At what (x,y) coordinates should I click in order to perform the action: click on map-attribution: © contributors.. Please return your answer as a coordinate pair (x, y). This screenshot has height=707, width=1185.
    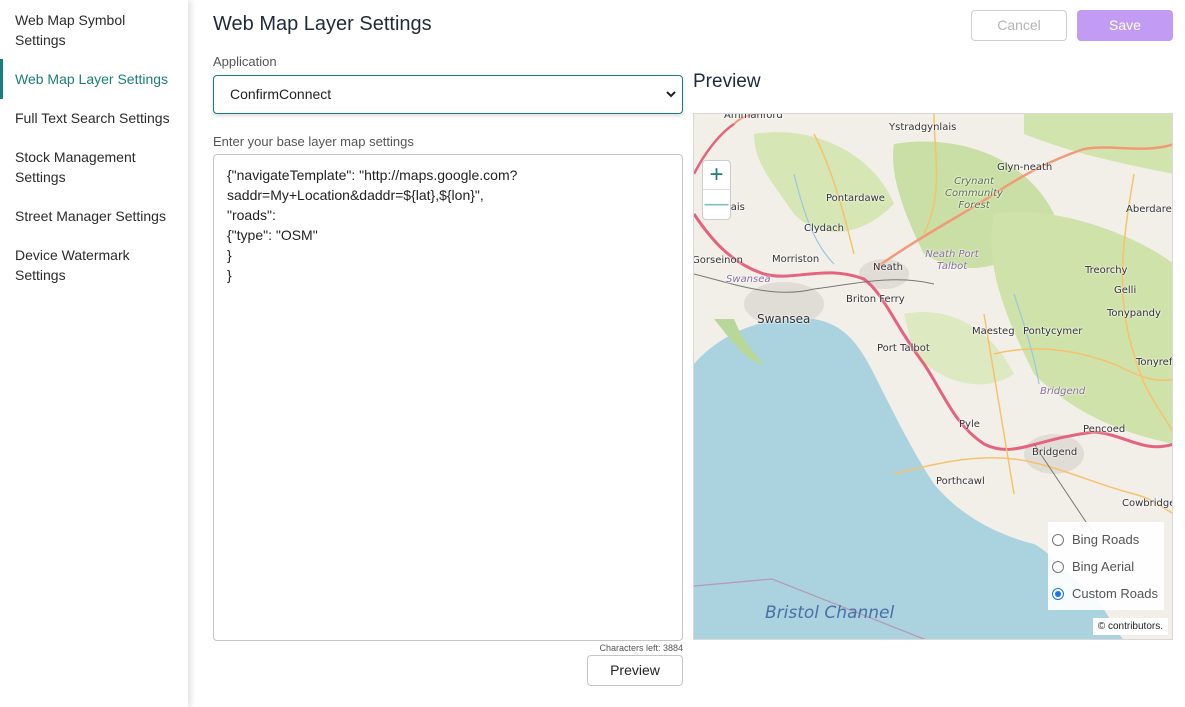
    Looking at the image, I should click on (1130, 626).